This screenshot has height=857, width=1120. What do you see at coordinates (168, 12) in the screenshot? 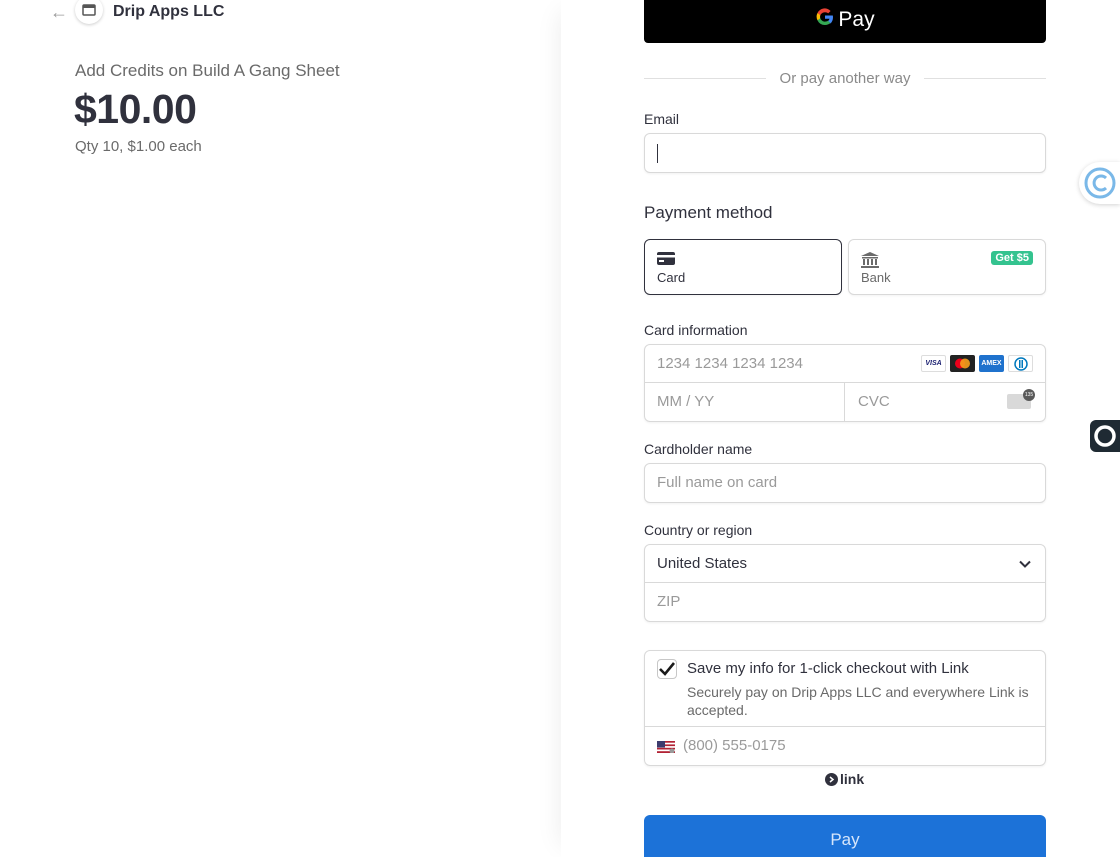
I see `merchant-name: Drip Apps LLC` at bounding box center [168, 12].